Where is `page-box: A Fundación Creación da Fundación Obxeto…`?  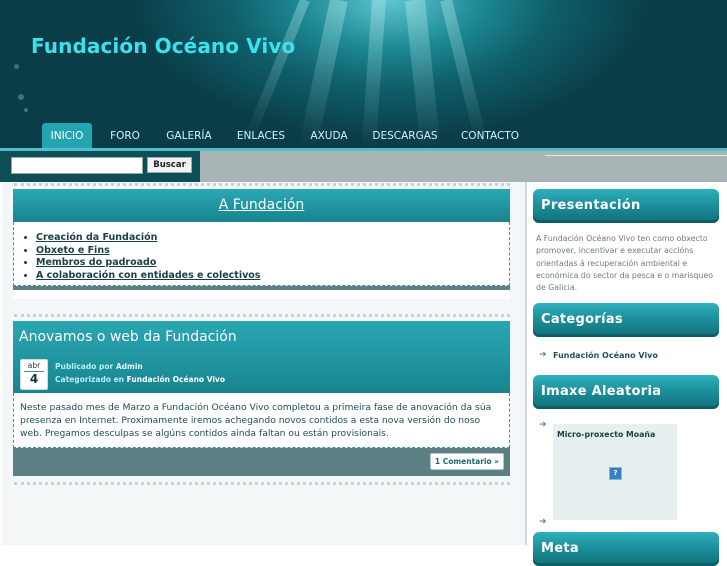
page-box: A Fundación Creación da Fundación Obxeto… is located at coordinates (261, 244).